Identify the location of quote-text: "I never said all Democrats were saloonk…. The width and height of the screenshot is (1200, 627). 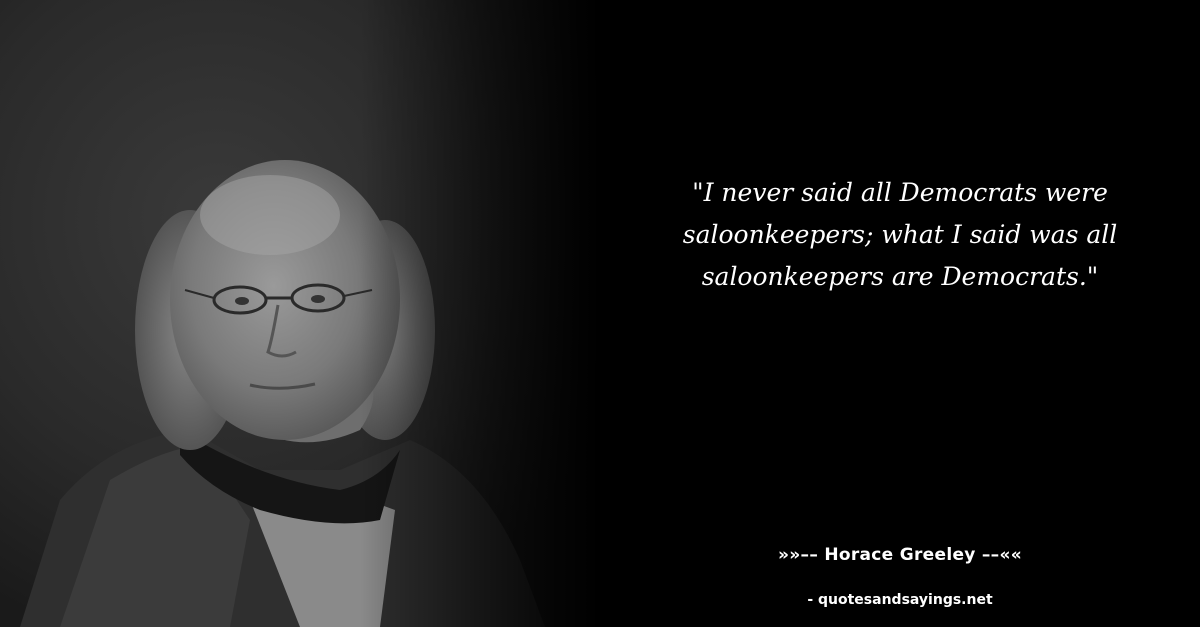
(900, 234).